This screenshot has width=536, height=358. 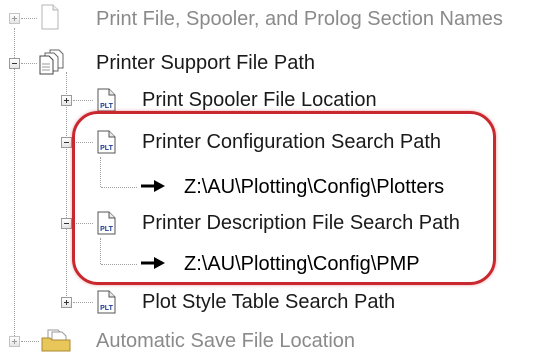 I want to click on tree-item: Printer Configuration Search Path, so click(x=291, y=142).